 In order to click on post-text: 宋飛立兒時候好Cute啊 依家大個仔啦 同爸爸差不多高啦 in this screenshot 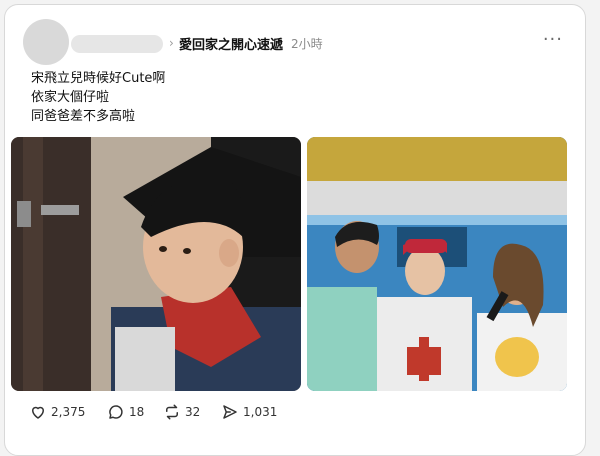, I will do `click(98, 97)`.